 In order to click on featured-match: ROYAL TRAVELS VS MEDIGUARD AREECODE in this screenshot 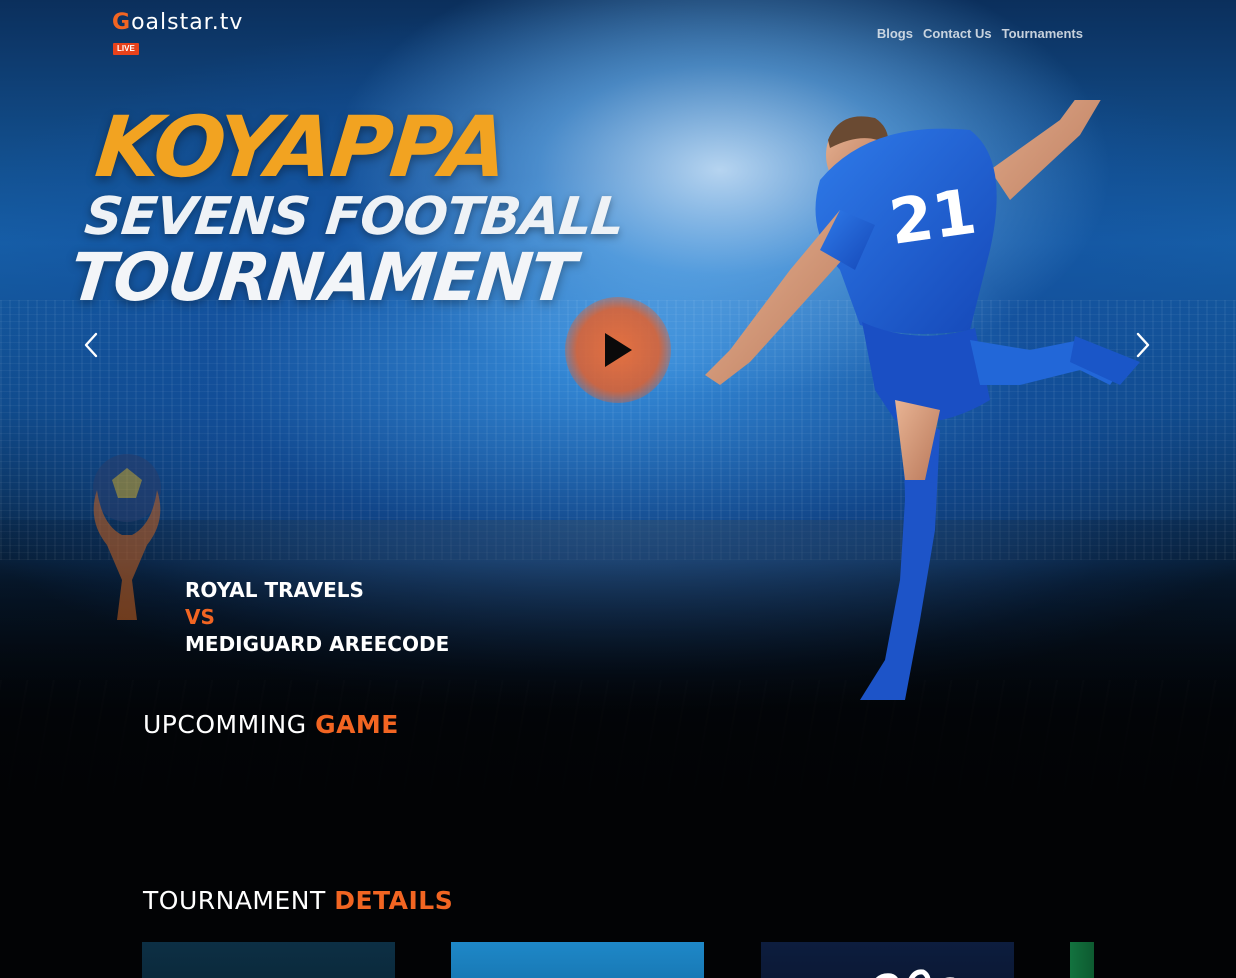, I will do `click(317, 617)`.